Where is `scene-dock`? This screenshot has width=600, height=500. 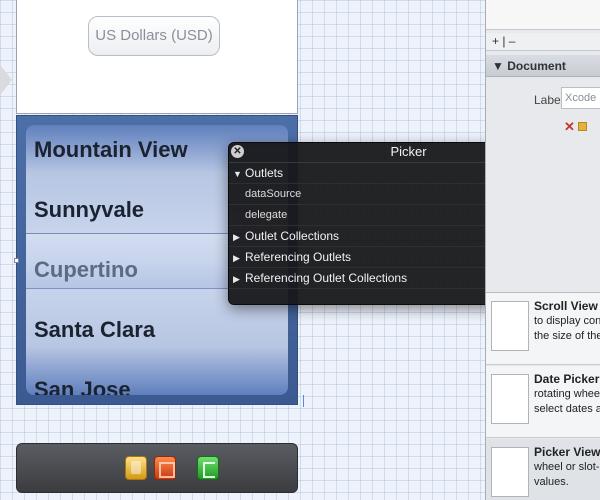 scene-dock is located at coordinates (157, 468).